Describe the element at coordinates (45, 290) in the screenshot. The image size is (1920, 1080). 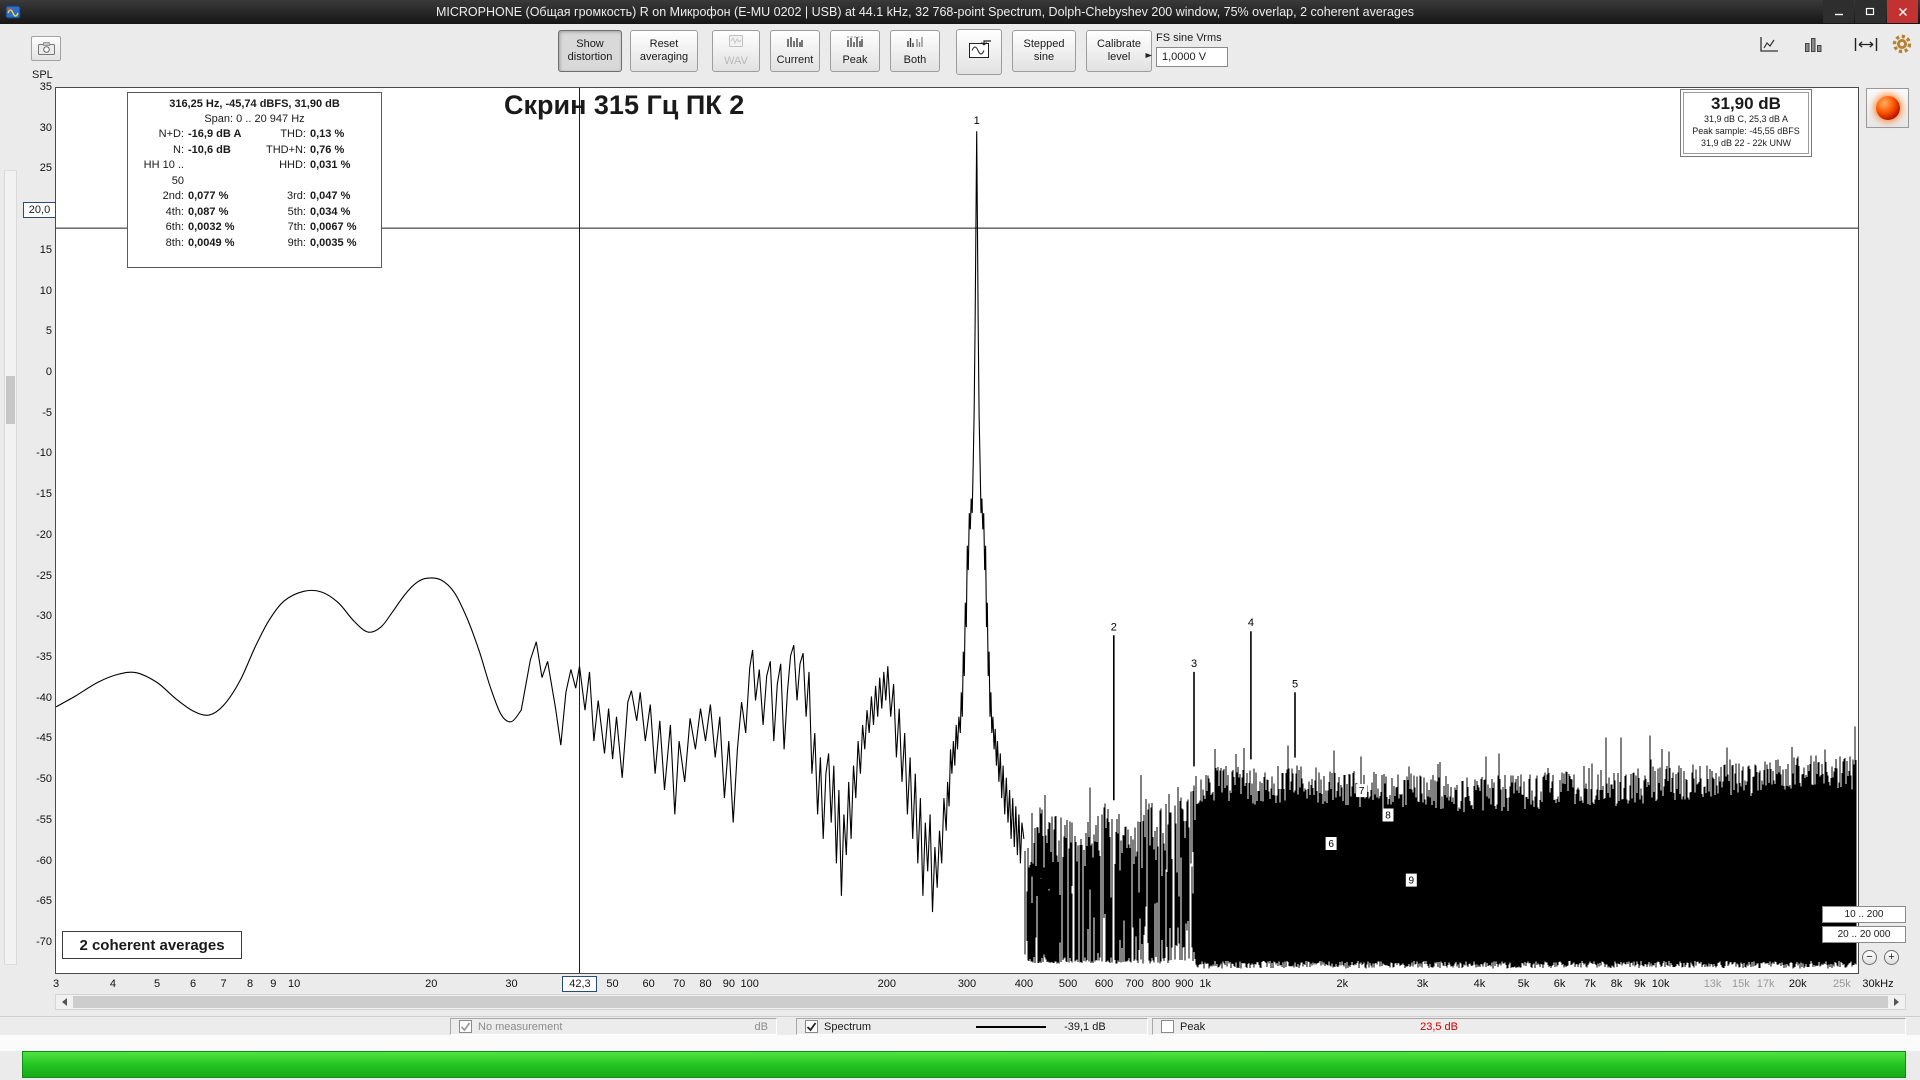
I see `y-tick-label: 10` at that location.